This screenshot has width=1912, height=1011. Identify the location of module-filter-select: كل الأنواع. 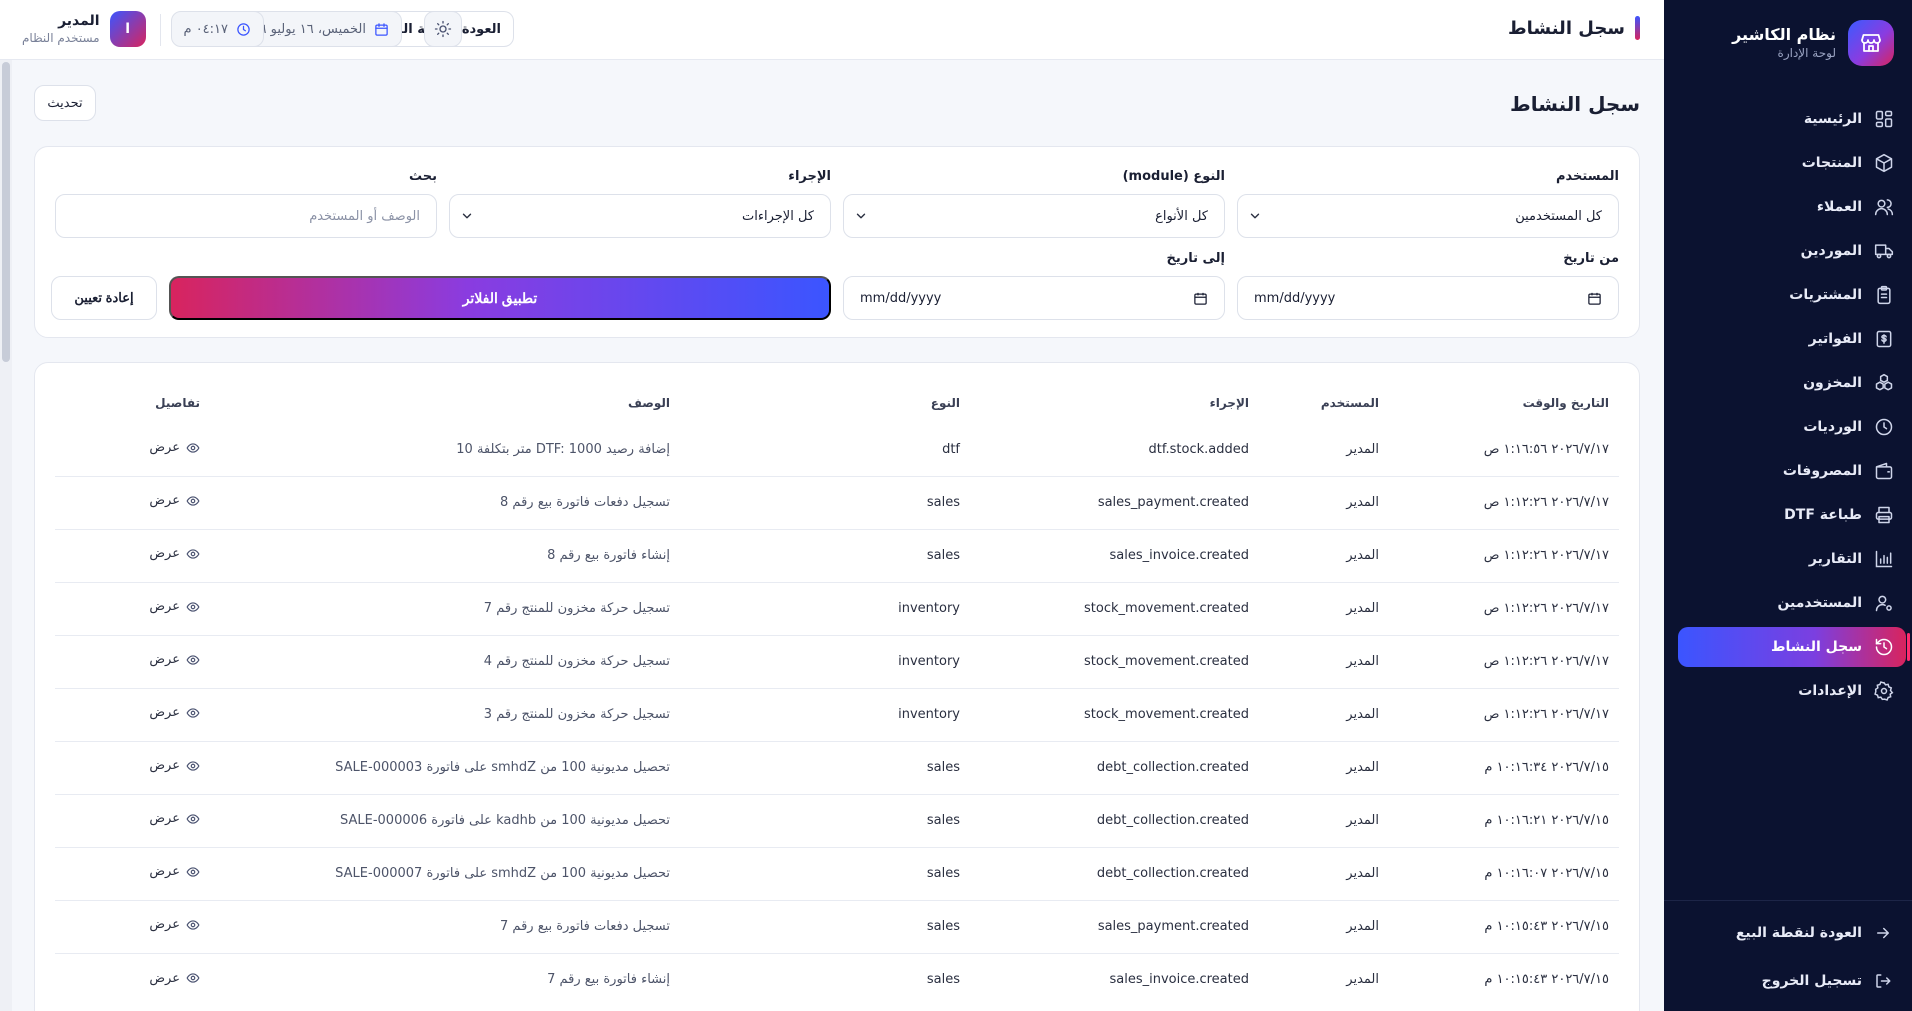
(1034, 216).